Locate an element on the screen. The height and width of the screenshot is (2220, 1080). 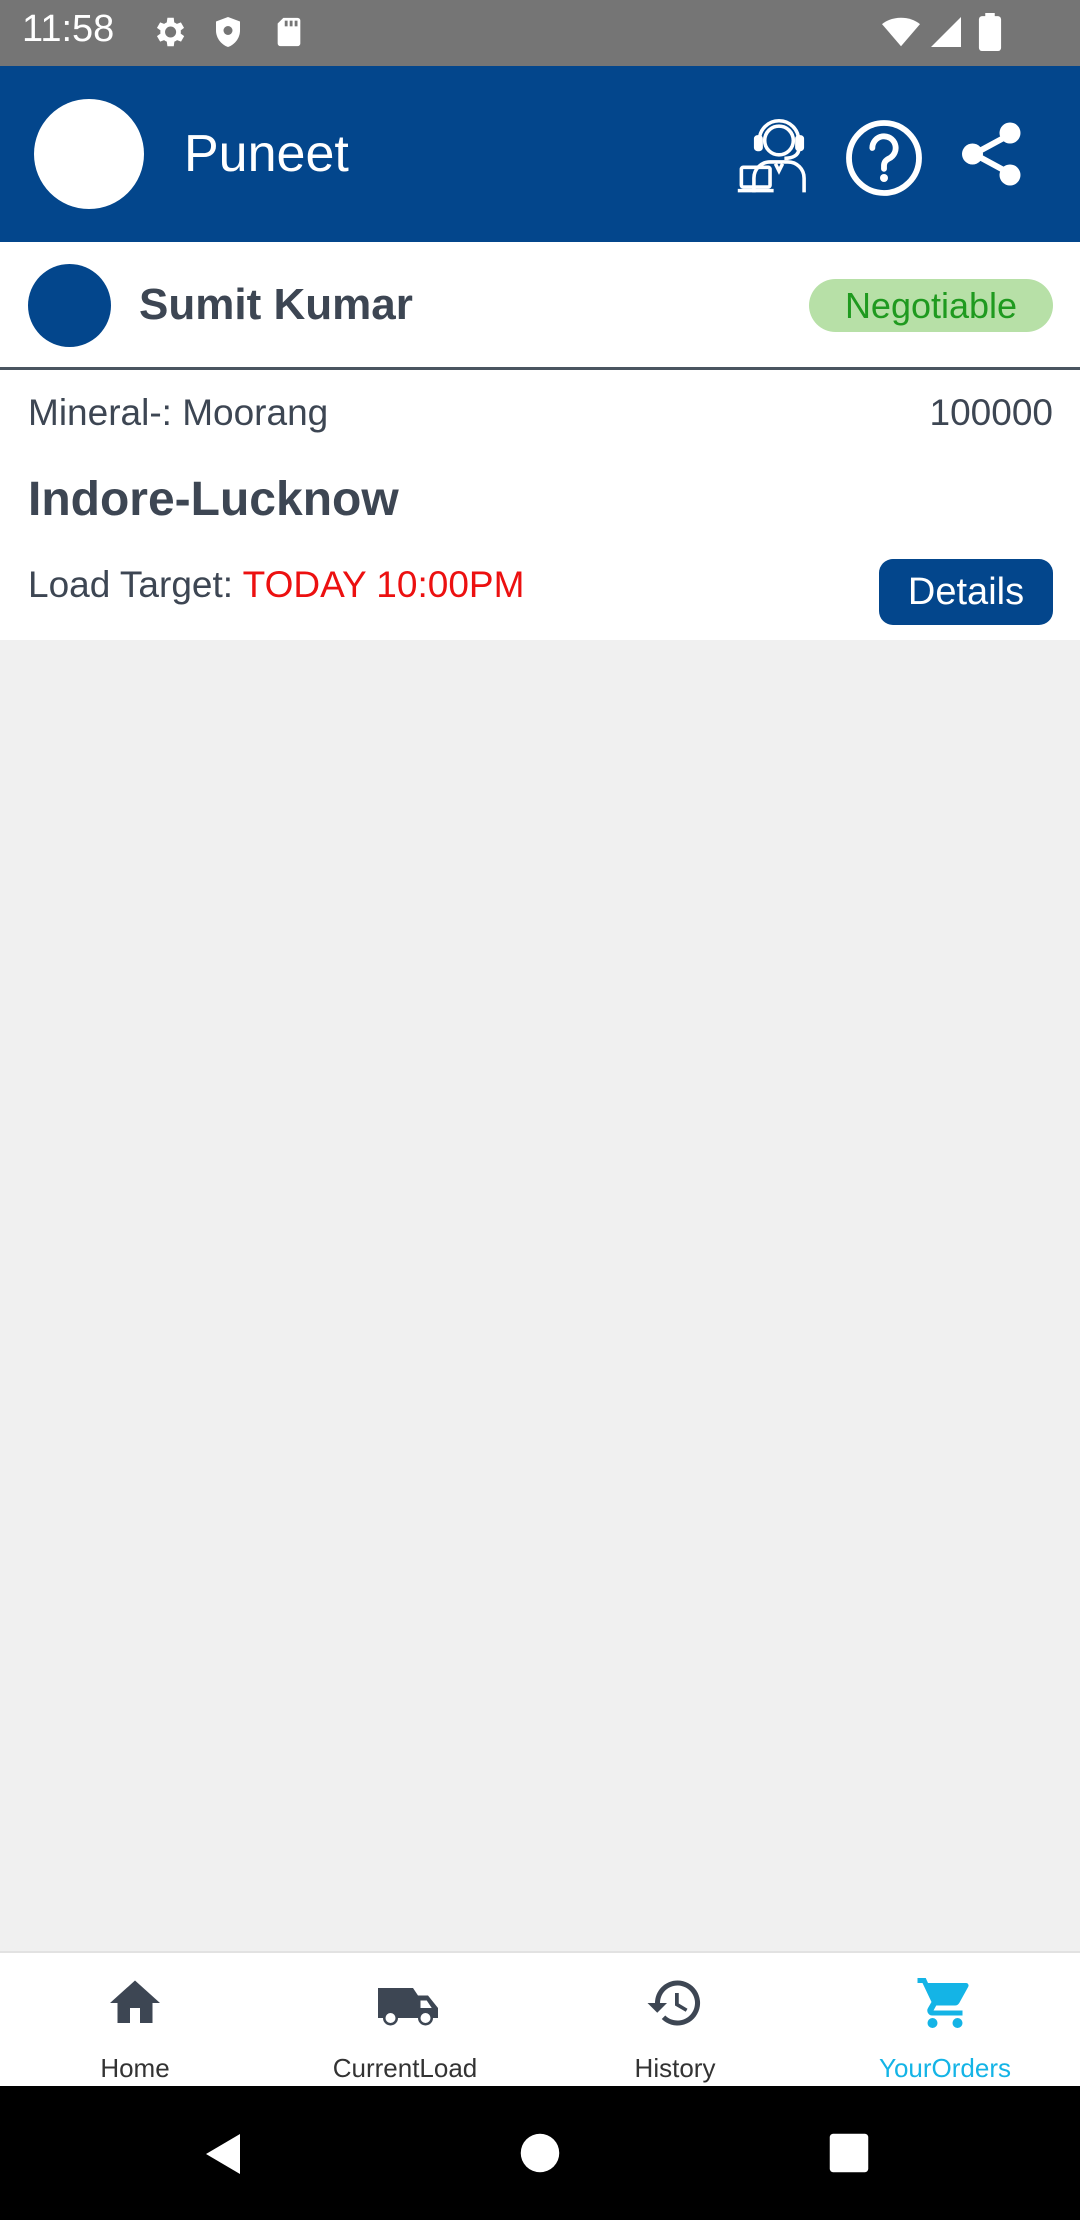
customer-support-icon is located at coordinates (779, 155).